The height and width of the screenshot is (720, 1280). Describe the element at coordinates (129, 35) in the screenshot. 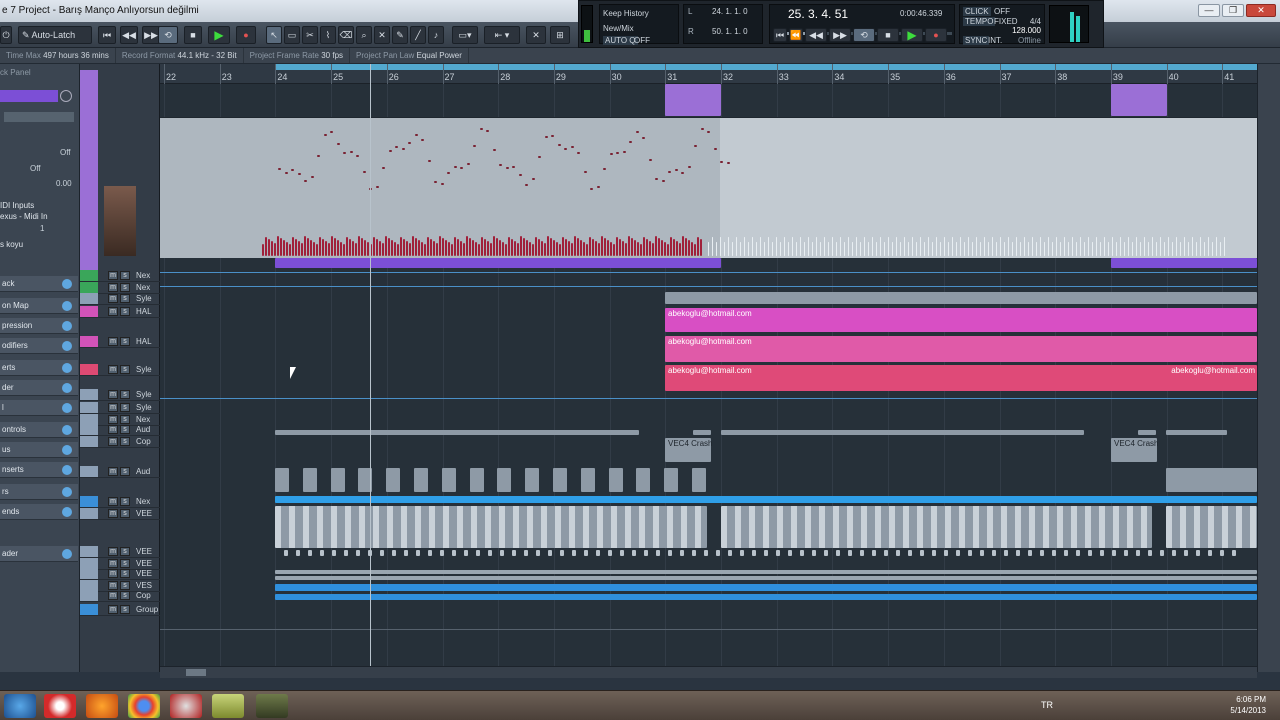

I see `back-button: ◀◀` at that location.